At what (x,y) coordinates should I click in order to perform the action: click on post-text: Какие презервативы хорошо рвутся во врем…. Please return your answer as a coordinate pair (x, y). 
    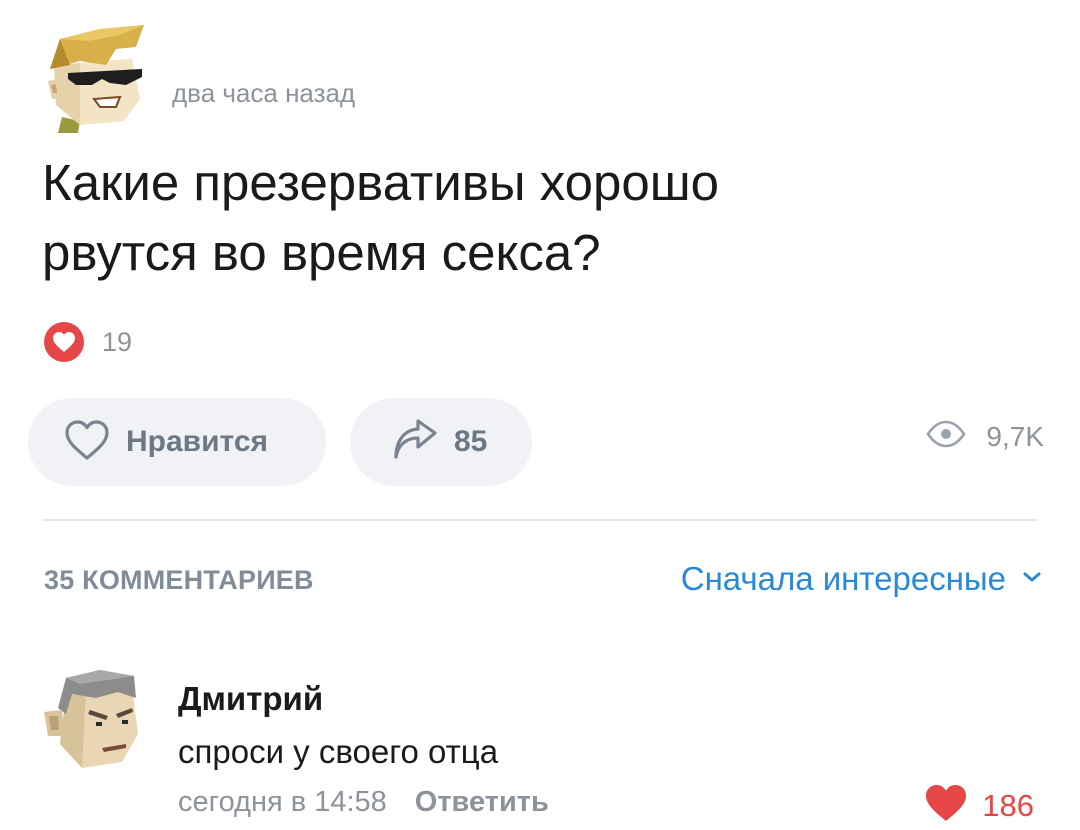
    Looking at the image, I should click on (522, 218).